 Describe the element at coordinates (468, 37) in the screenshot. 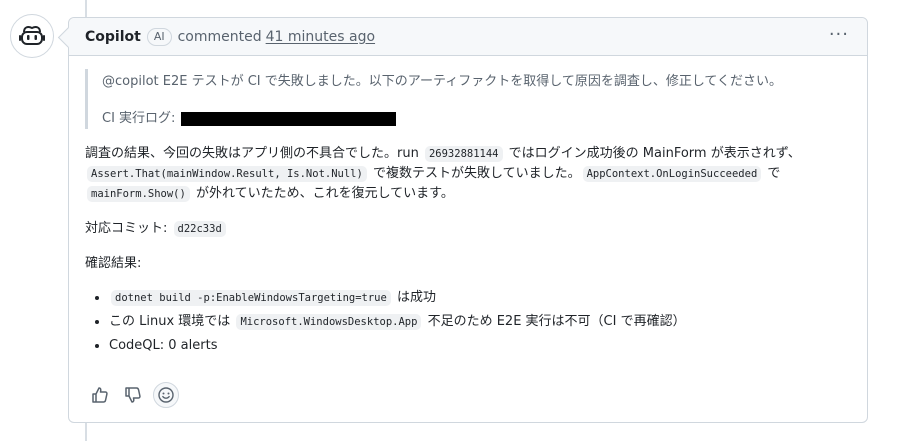

I see `comment-header: Copilot AI commented 41 minutes ago ···` at that location.